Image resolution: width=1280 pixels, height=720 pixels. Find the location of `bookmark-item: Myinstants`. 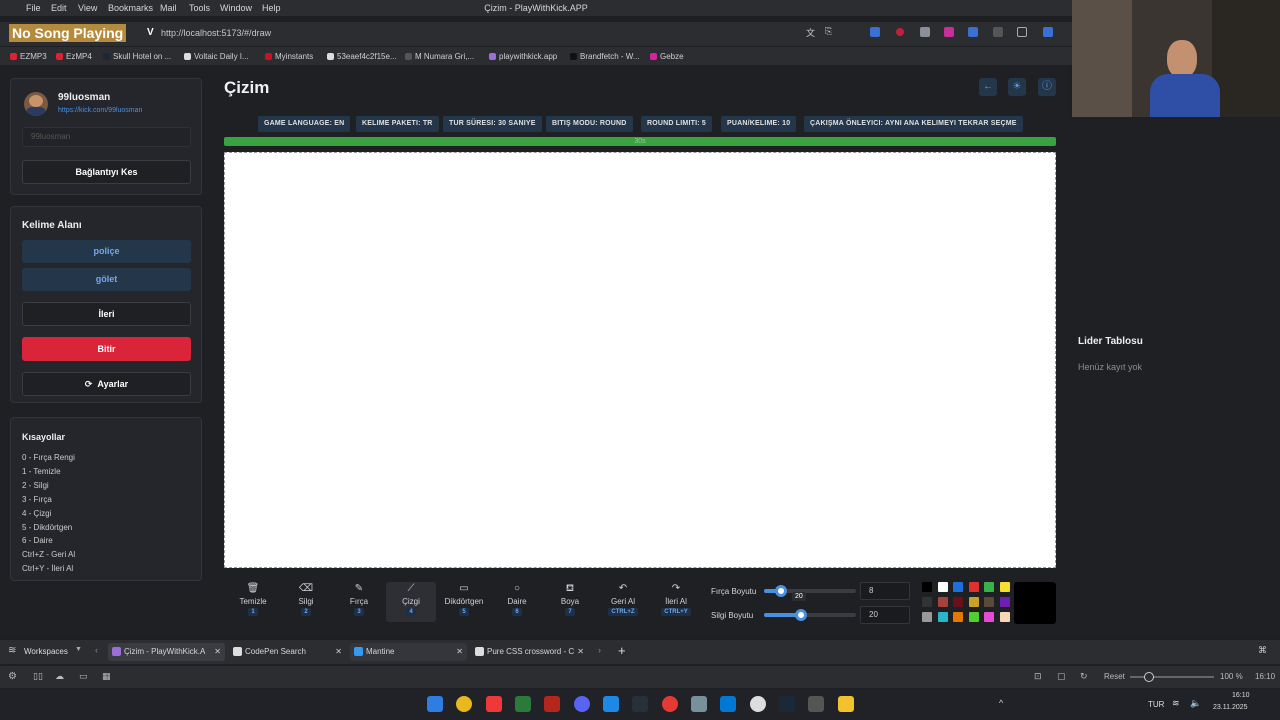

bookmark-item: Myinstants is located at coordinates (289, 56).